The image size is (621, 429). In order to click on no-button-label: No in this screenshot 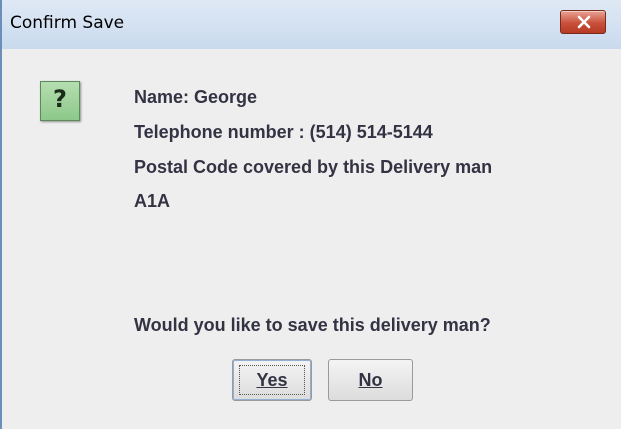, I will do `click(370, 380)`.